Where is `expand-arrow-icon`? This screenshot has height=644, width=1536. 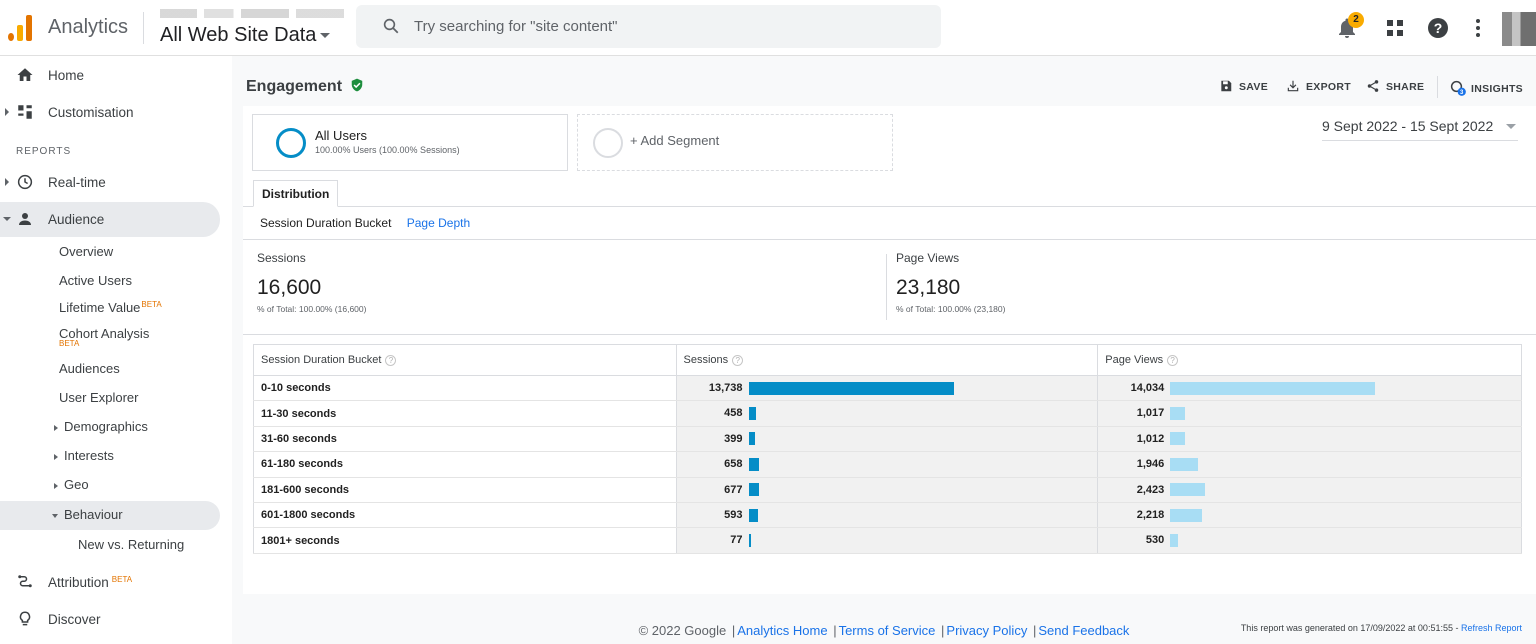
expand-arrow-icon is located at coordinates (56, 485).